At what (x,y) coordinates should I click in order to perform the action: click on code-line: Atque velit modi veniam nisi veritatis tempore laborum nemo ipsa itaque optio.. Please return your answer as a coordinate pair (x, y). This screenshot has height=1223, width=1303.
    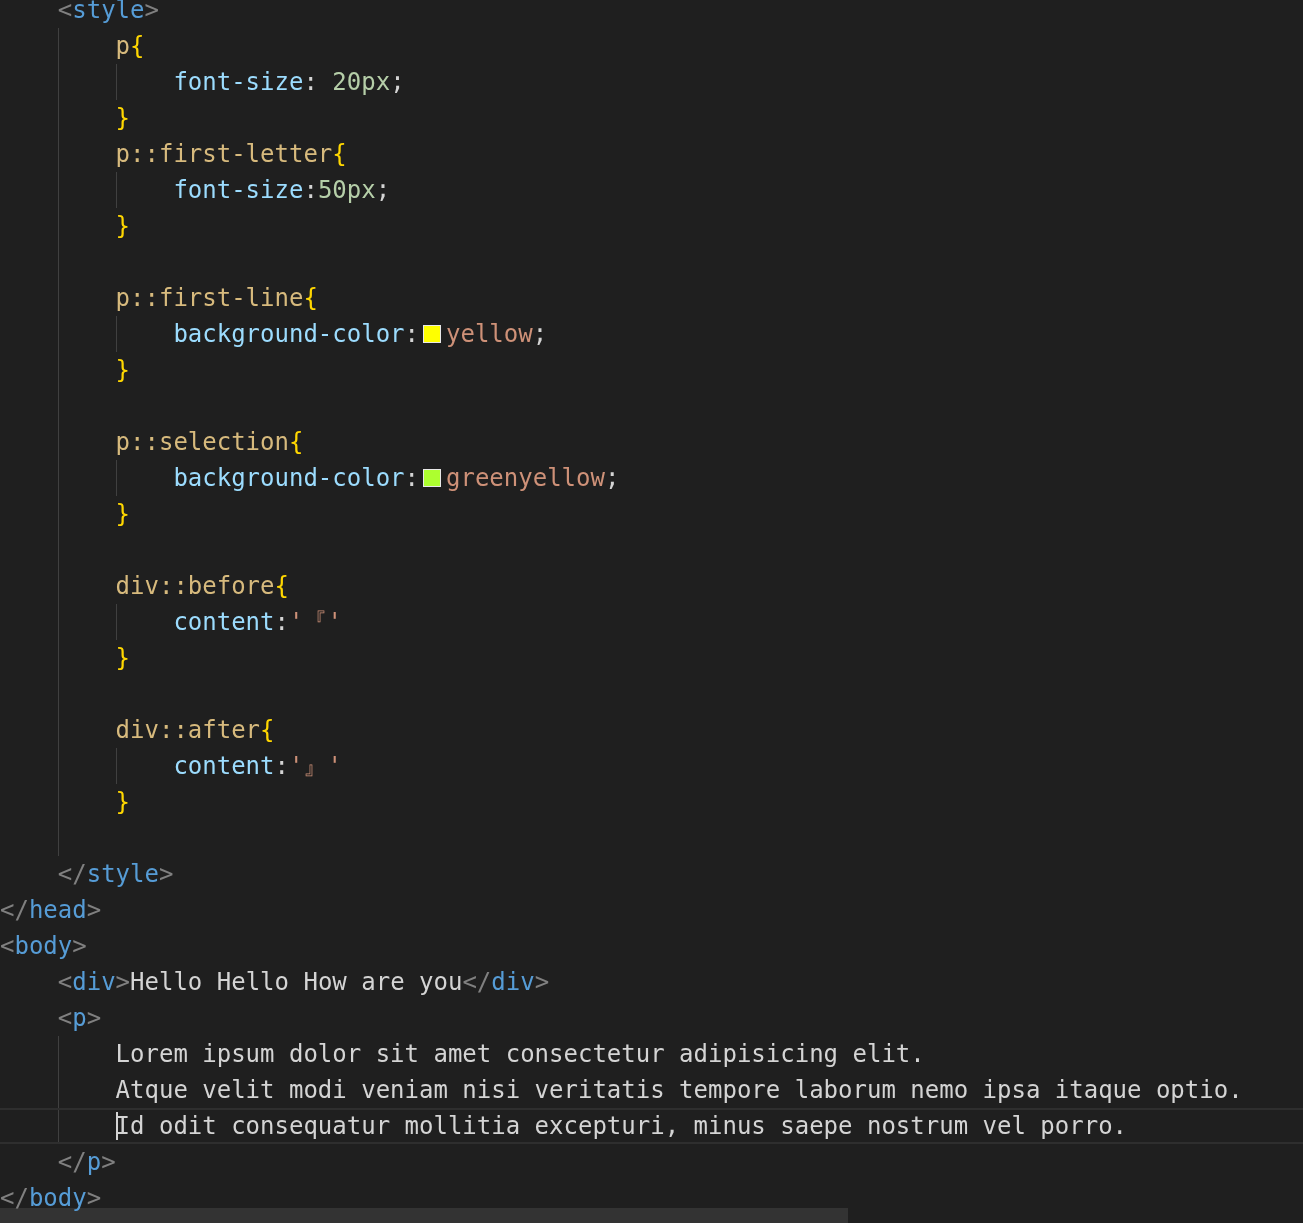
    Looking at the image, I should click on (679, 1090).